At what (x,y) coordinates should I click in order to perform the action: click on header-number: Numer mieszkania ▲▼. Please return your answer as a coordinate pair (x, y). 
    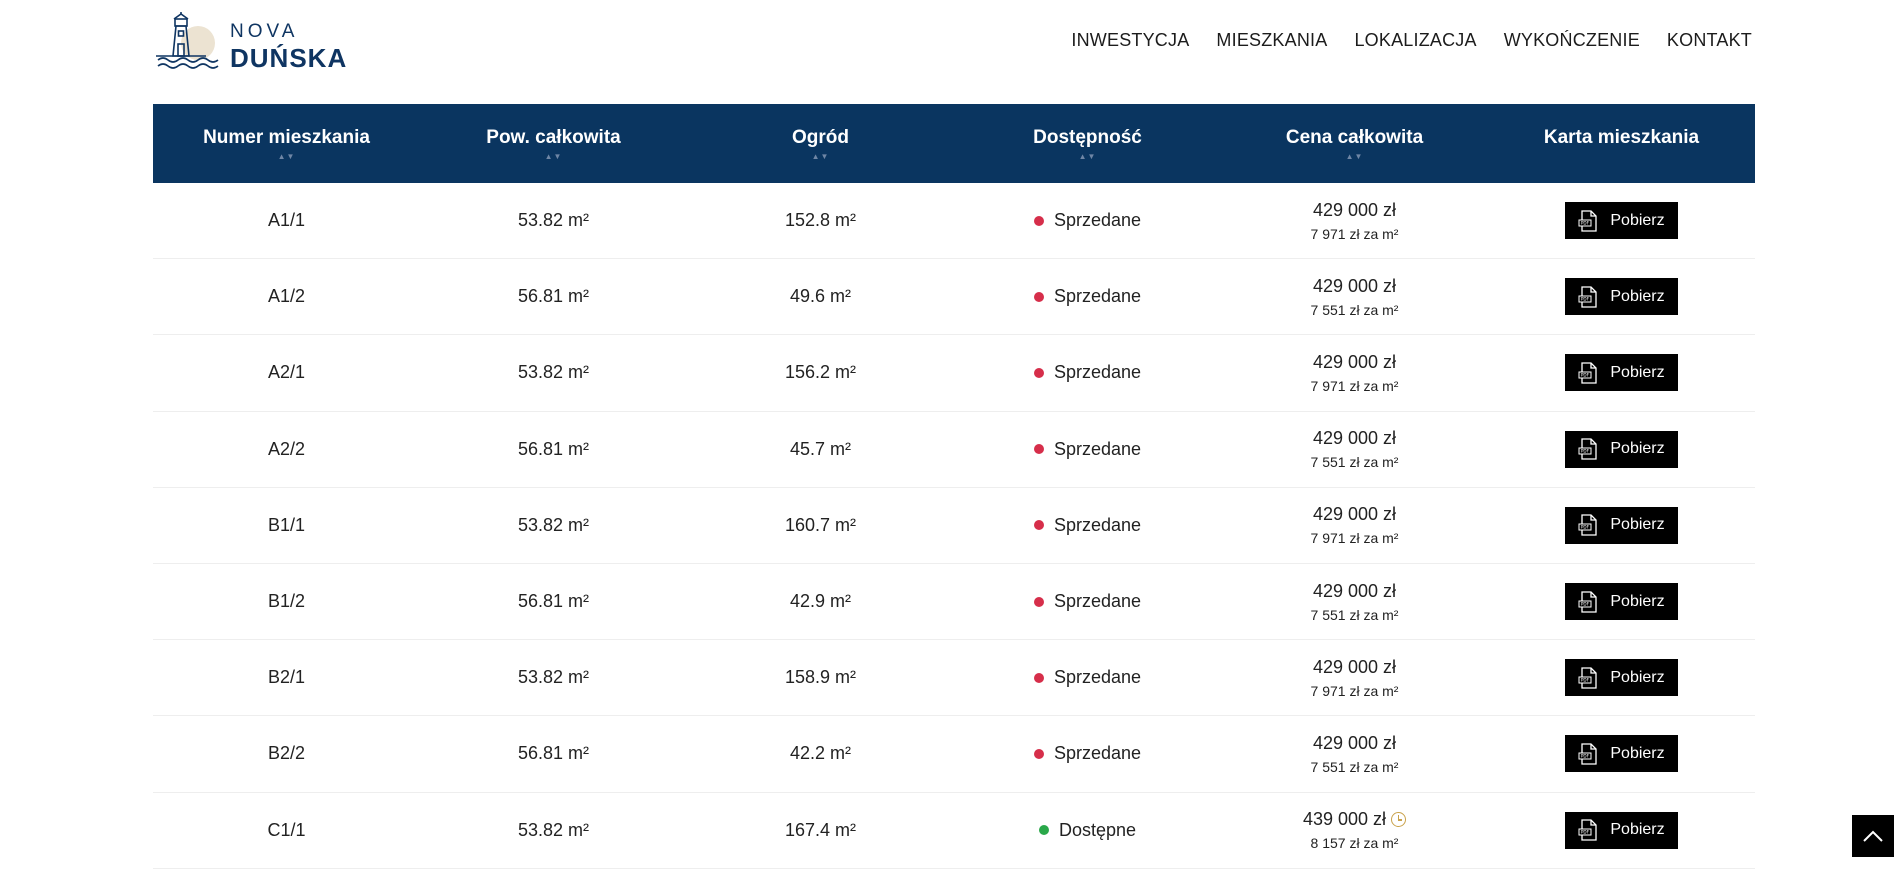
    Looking at the image, I should click on (286, 143).